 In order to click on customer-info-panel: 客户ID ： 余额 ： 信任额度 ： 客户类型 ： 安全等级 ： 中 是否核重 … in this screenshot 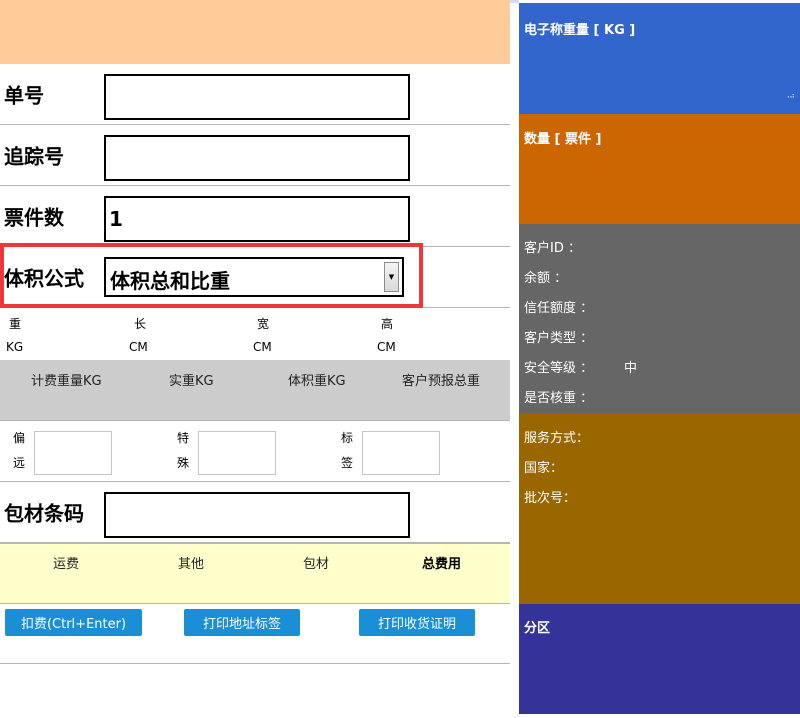, I will do `click(659, 319)`.